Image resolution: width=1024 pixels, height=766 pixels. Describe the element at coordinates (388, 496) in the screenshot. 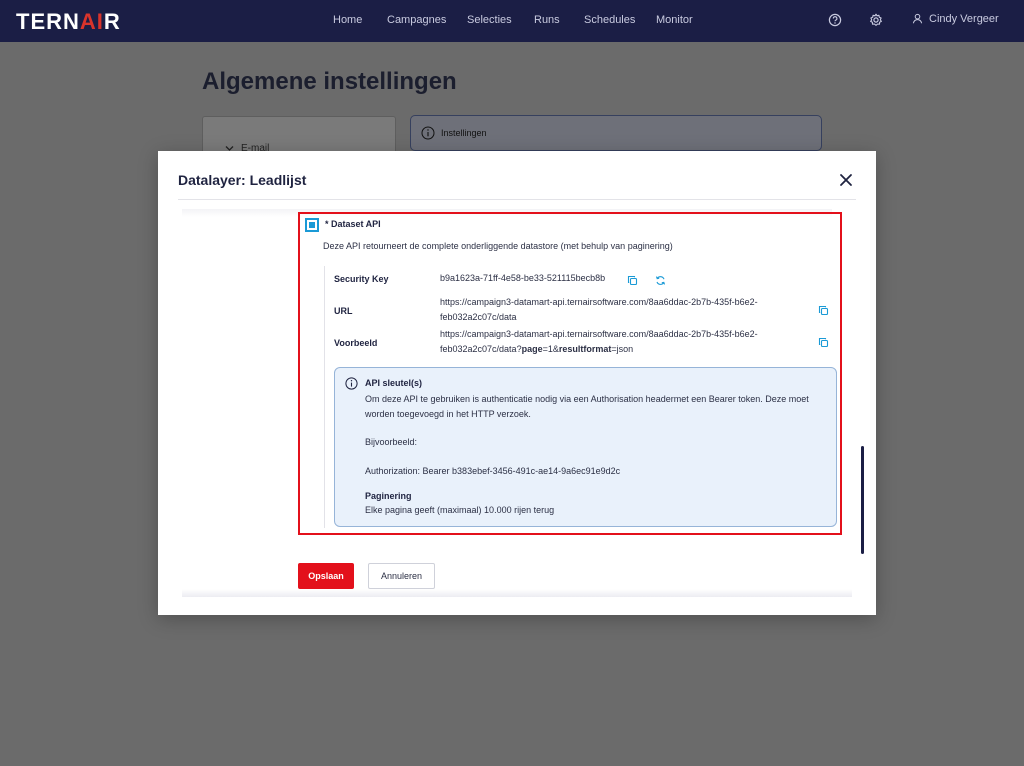

I see `paging-title: Paginering` at that location.